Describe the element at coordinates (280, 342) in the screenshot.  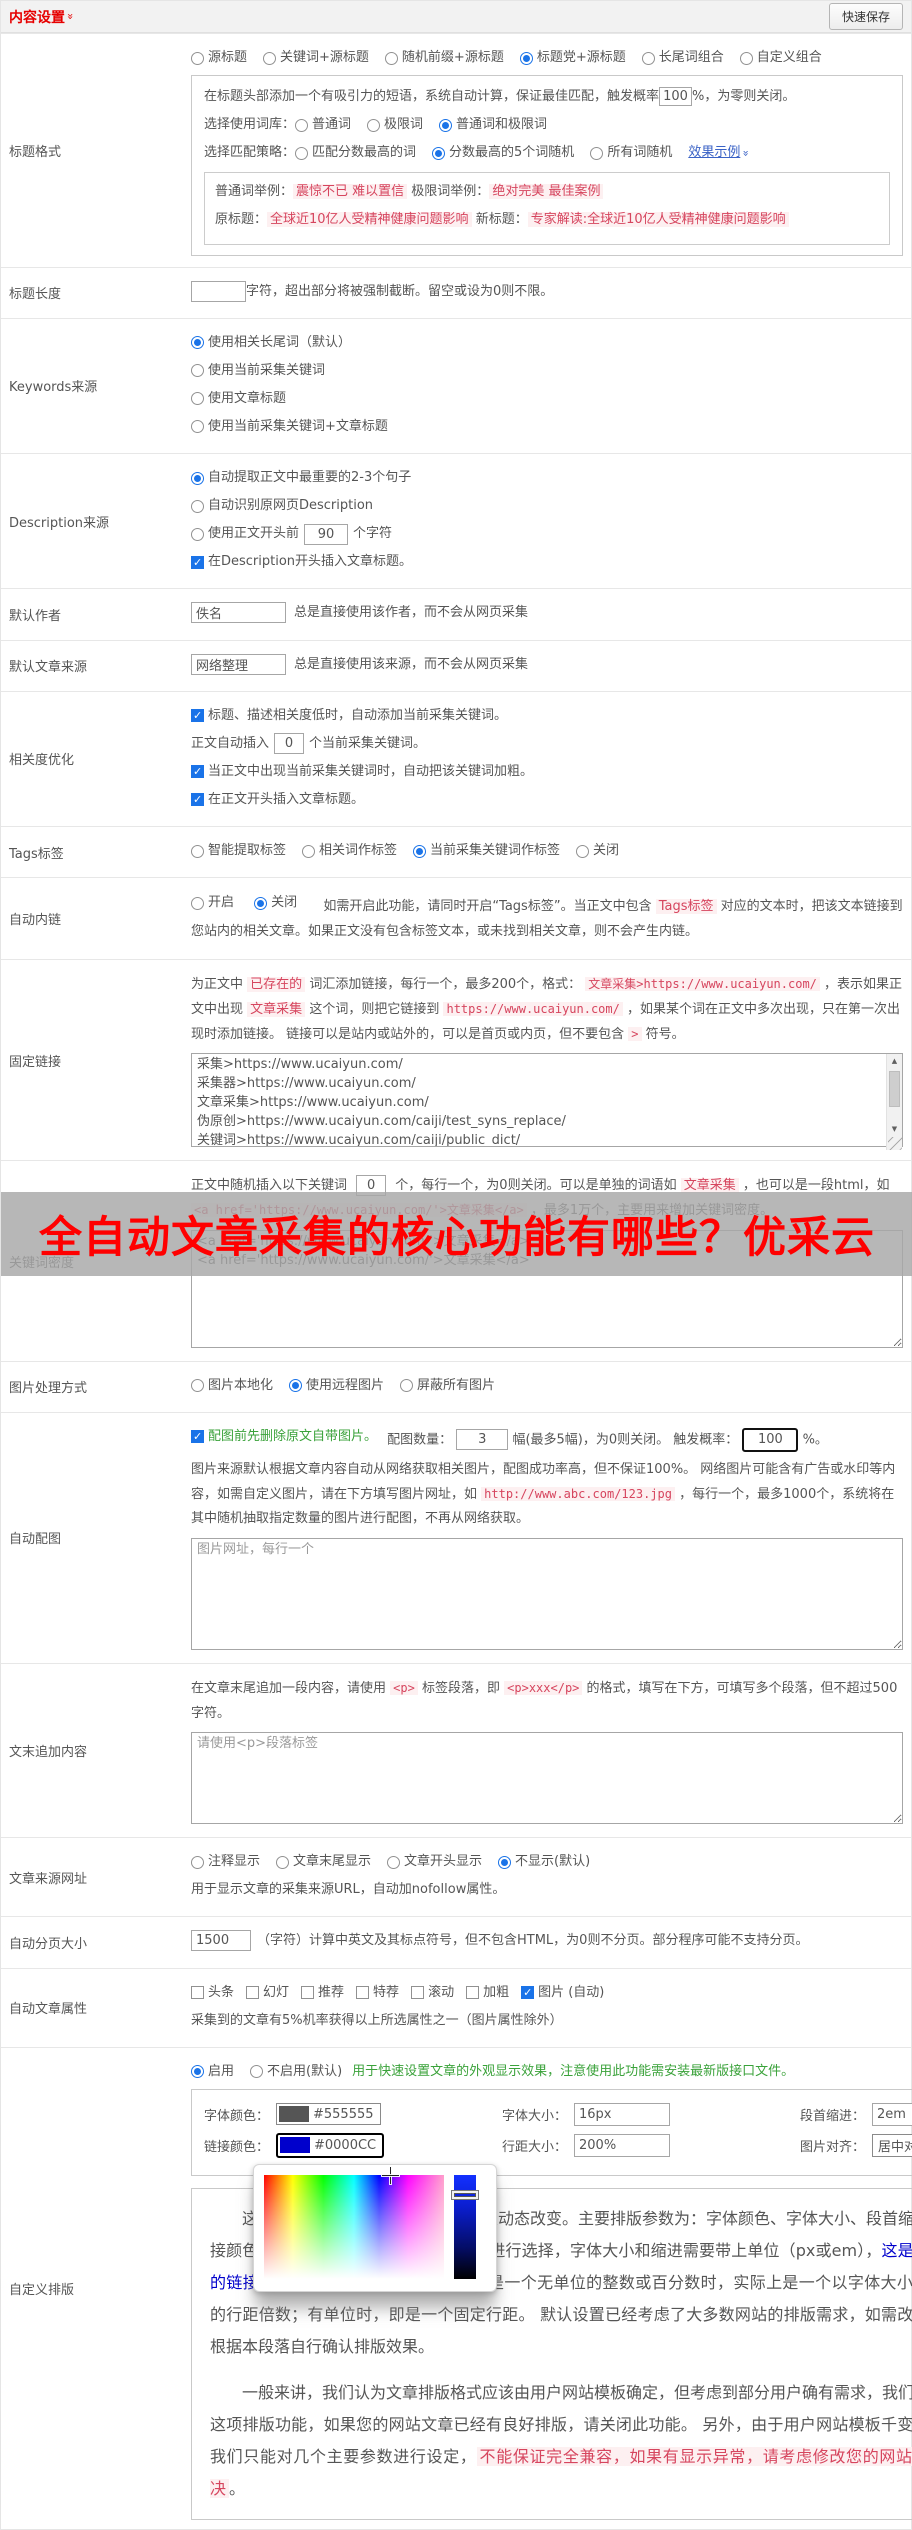
I see `radio-label: 使用相关长尾词（默认）` at that location.